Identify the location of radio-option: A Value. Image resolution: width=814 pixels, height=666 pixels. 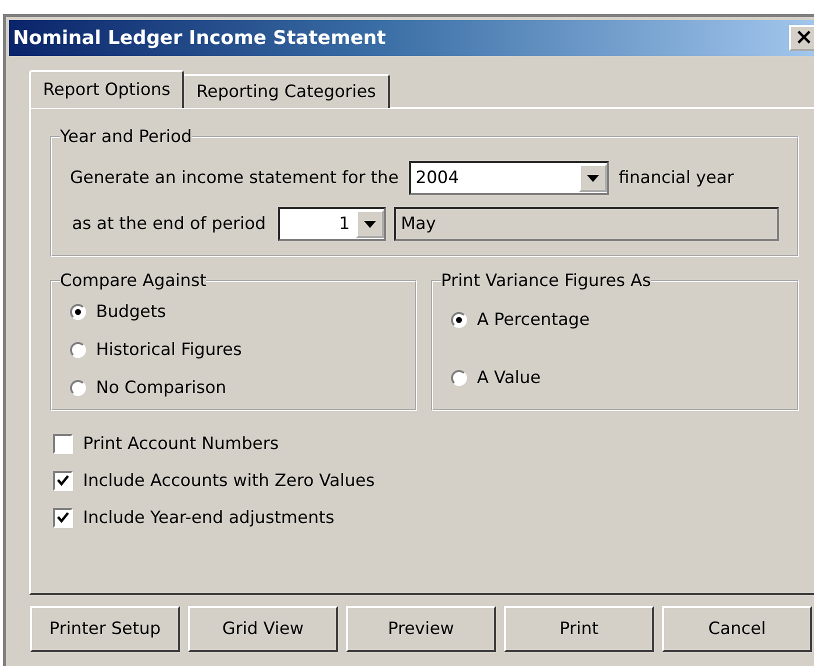
(620, 378).